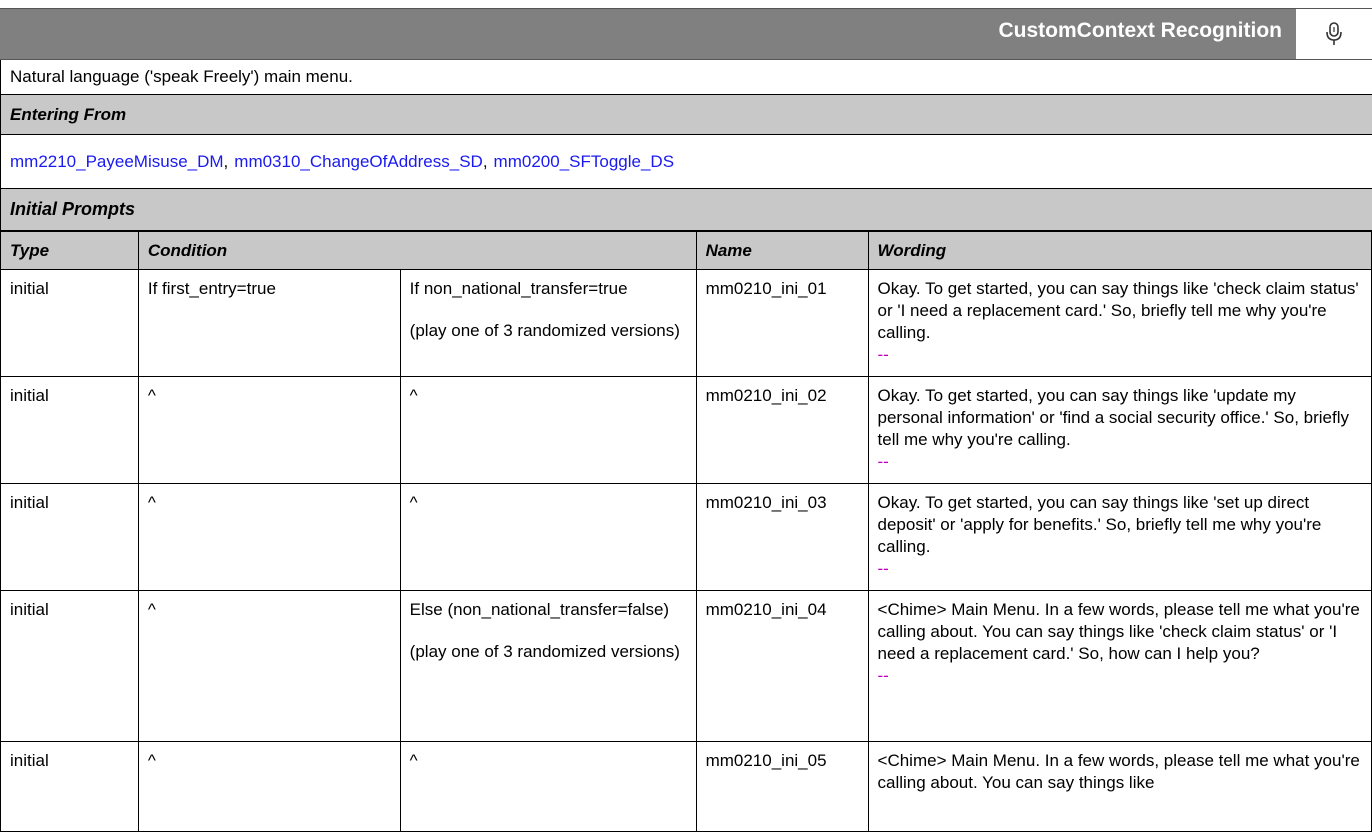 The height and width of the screenshot is (837, 1372). Describe the element at coordinates (782, 250) in the screenshot. I see `column-header-name: Name` at that location.